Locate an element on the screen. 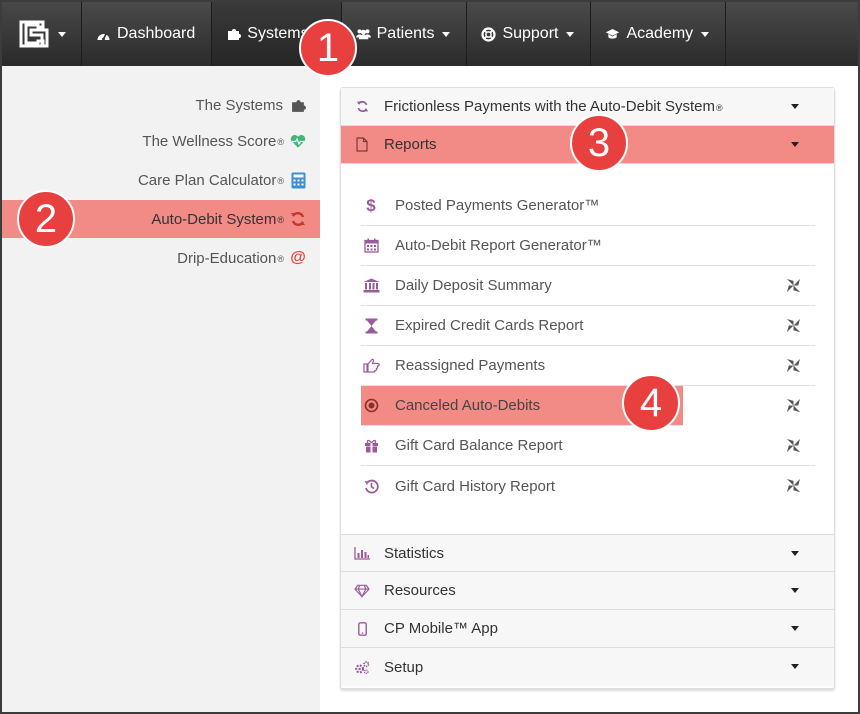  sidebar-item-label: Drip-Education® is located at coordinates (230, 258).